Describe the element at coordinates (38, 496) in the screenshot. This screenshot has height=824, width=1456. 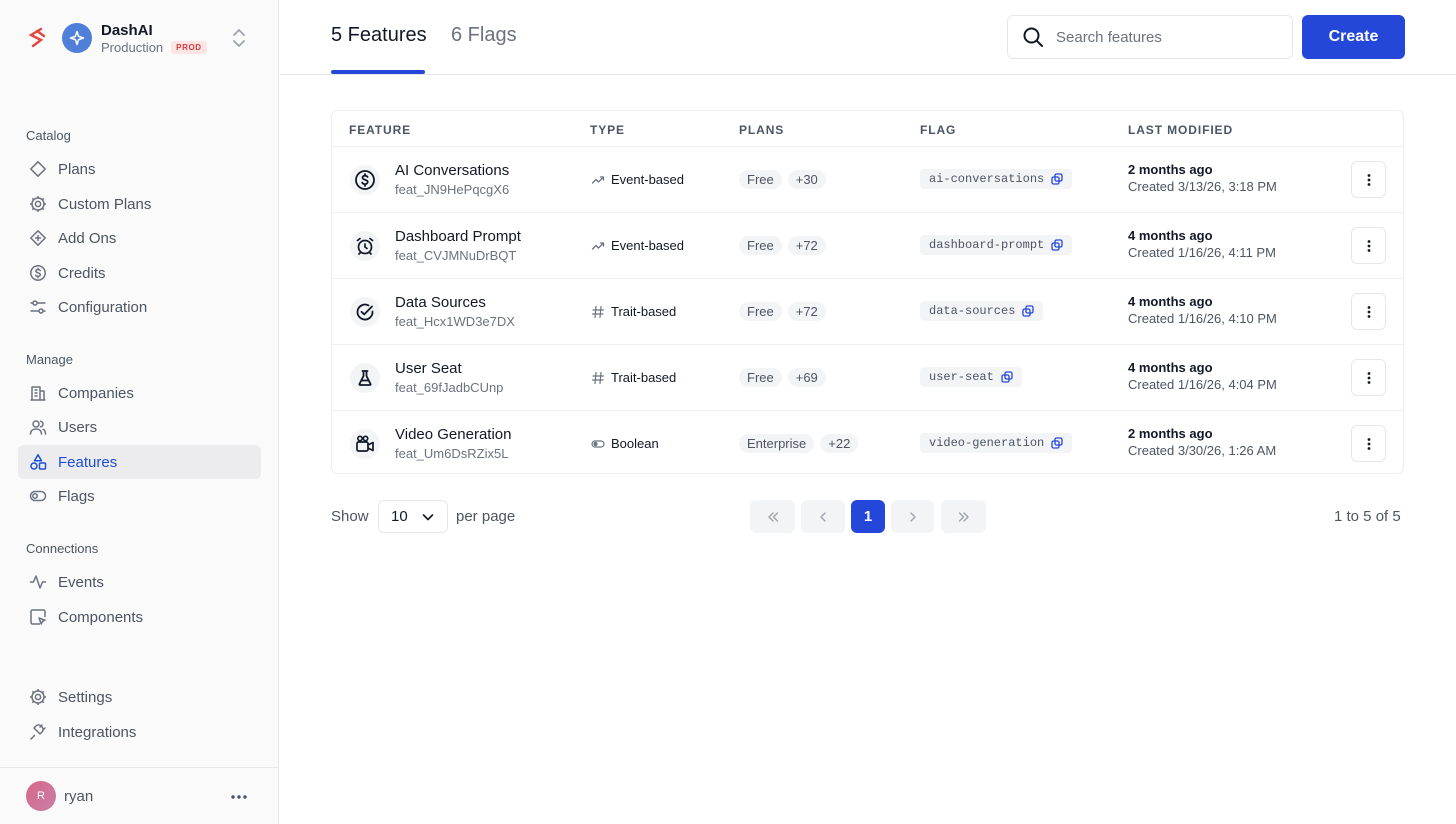
I see `toggle-icon` at that location.